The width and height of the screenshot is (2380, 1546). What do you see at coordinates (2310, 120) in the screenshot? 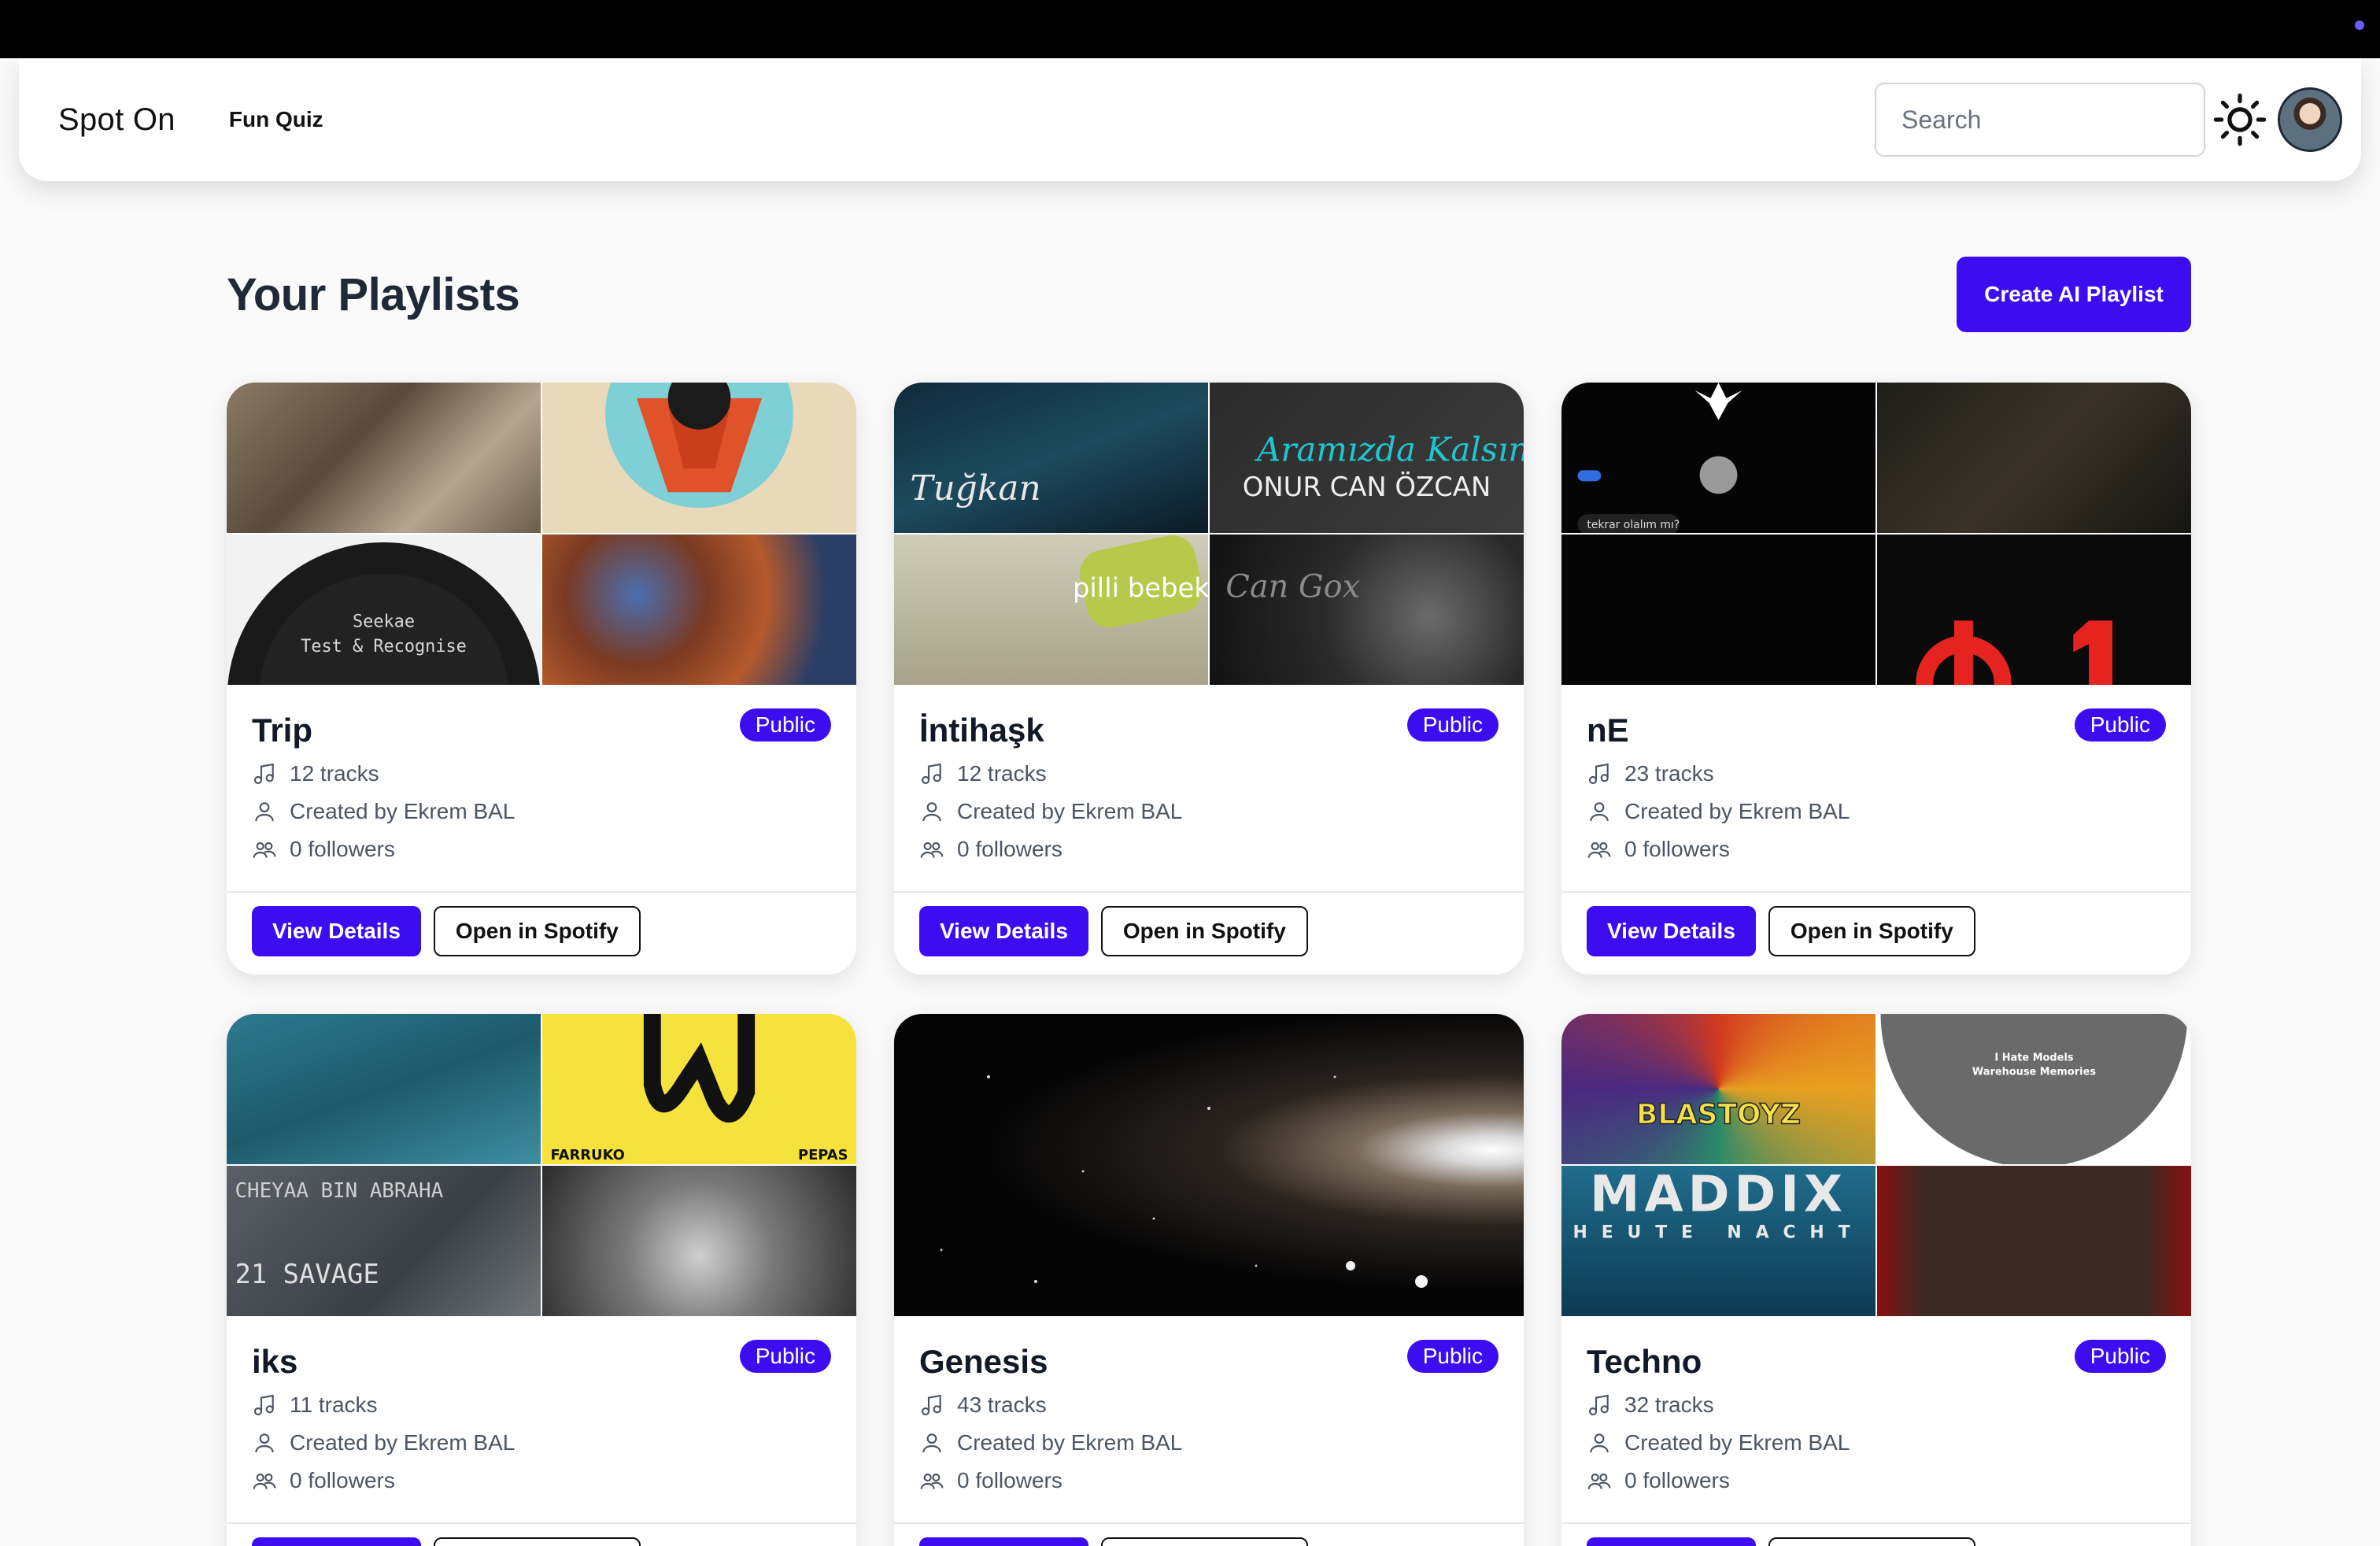
I see `user-avatar` at bounding box center [2310, 120].